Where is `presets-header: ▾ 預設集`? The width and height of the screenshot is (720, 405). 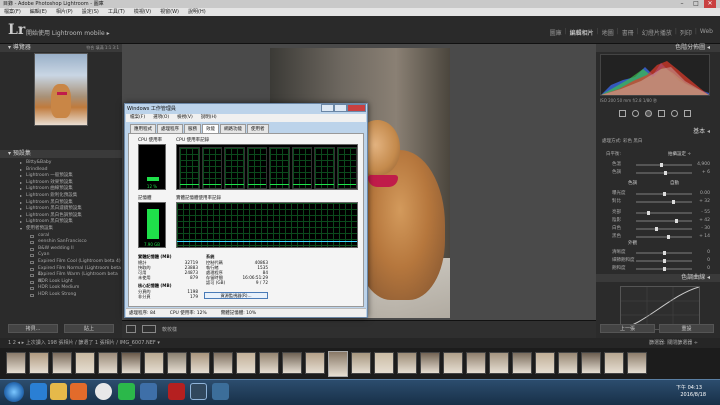
presets-header: ▾ 預設集 is located at coordinates (61, 154).